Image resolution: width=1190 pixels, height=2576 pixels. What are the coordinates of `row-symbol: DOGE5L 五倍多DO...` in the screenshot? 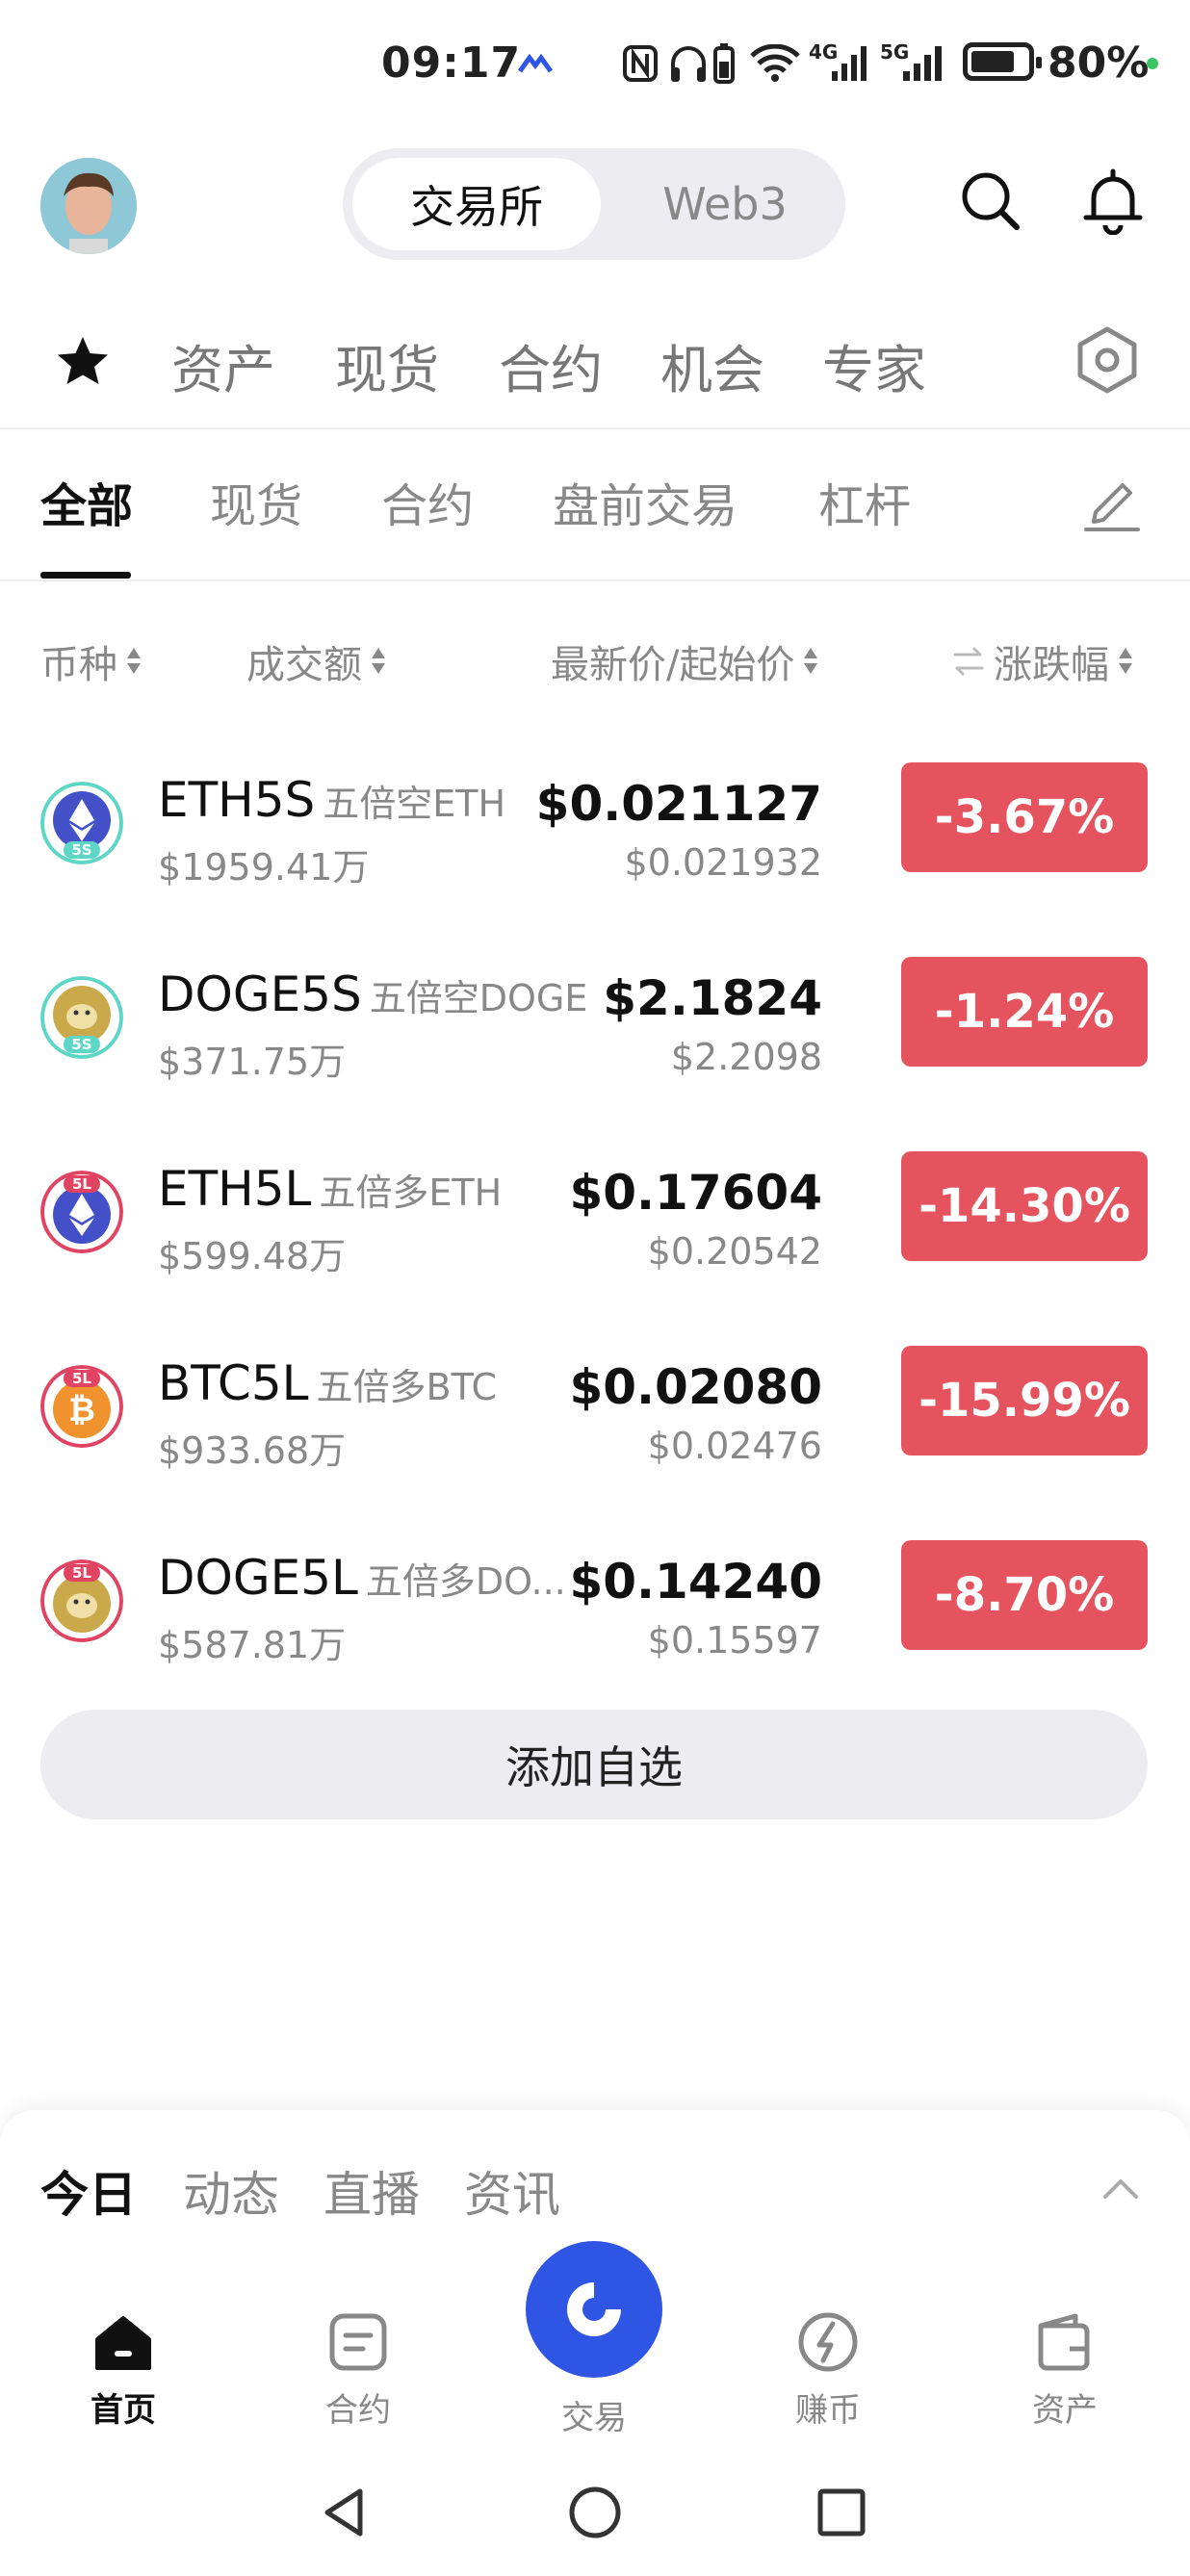 It's located at (362, 1578).